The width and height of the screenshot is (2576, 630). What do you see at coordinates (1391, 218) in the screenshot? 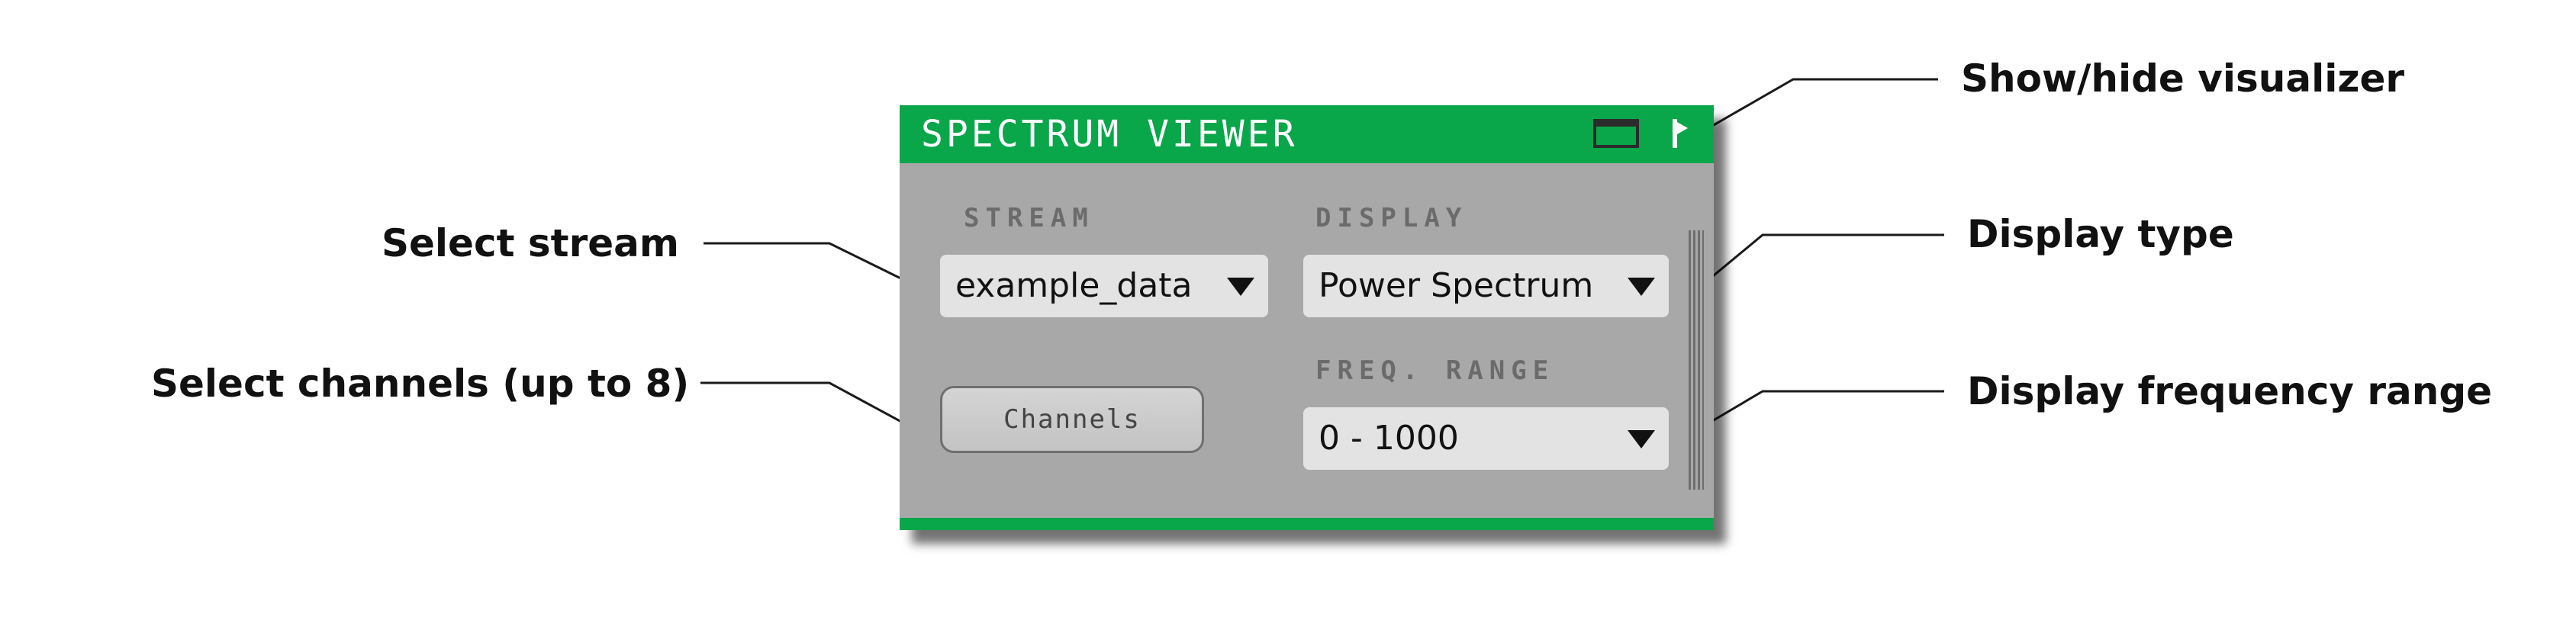
I see `display-label: DISPLAY` at bounding box center [1391, 218].